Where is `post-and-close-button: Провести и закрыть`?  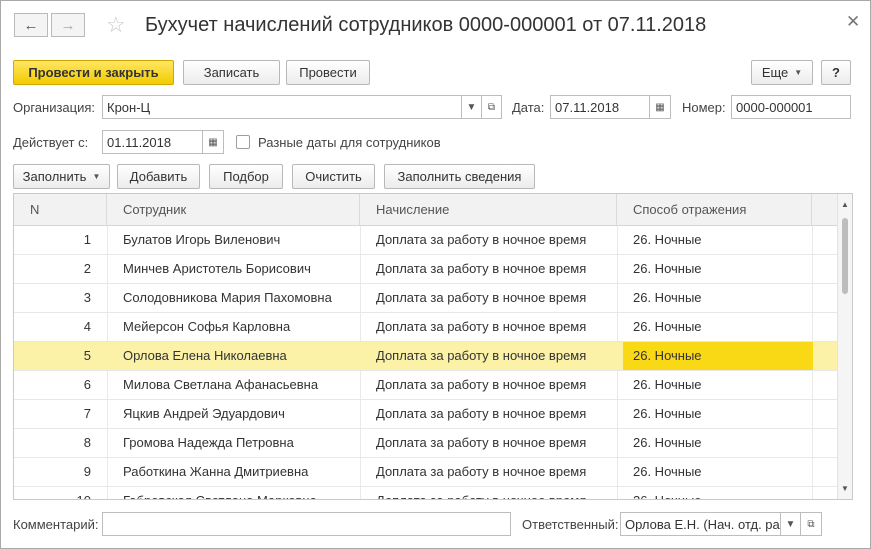
post-and-close-button: Провести и закрыть is located at coordinates (93, 72).